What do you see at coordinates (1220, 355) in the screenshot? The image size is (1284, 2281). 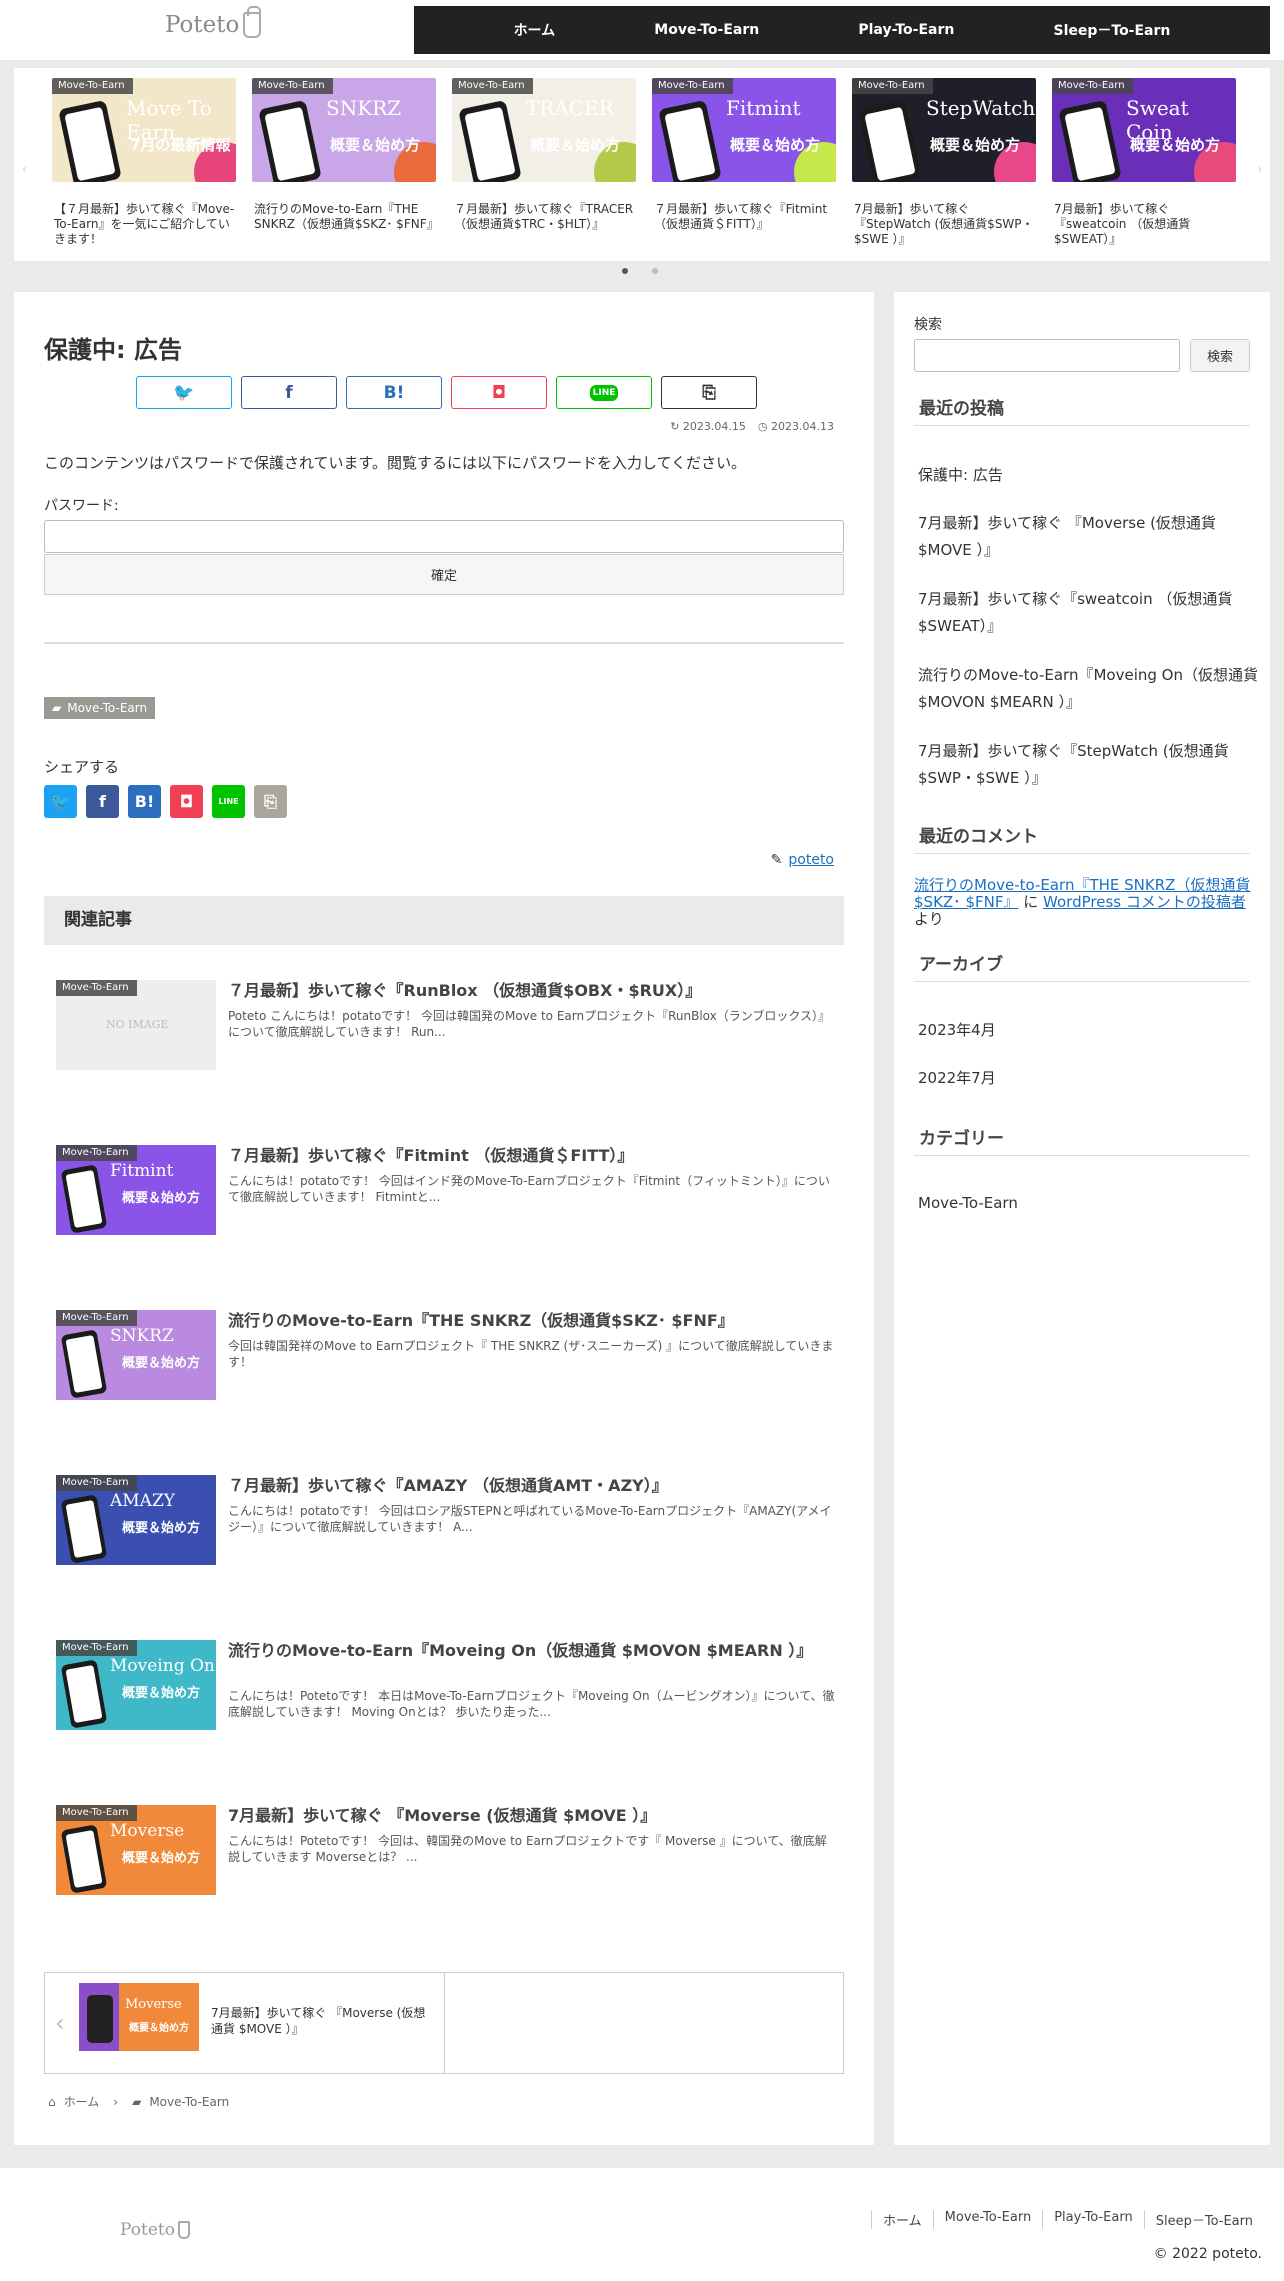 I see `search-button: 検索` at bounding box center [1220, 355].